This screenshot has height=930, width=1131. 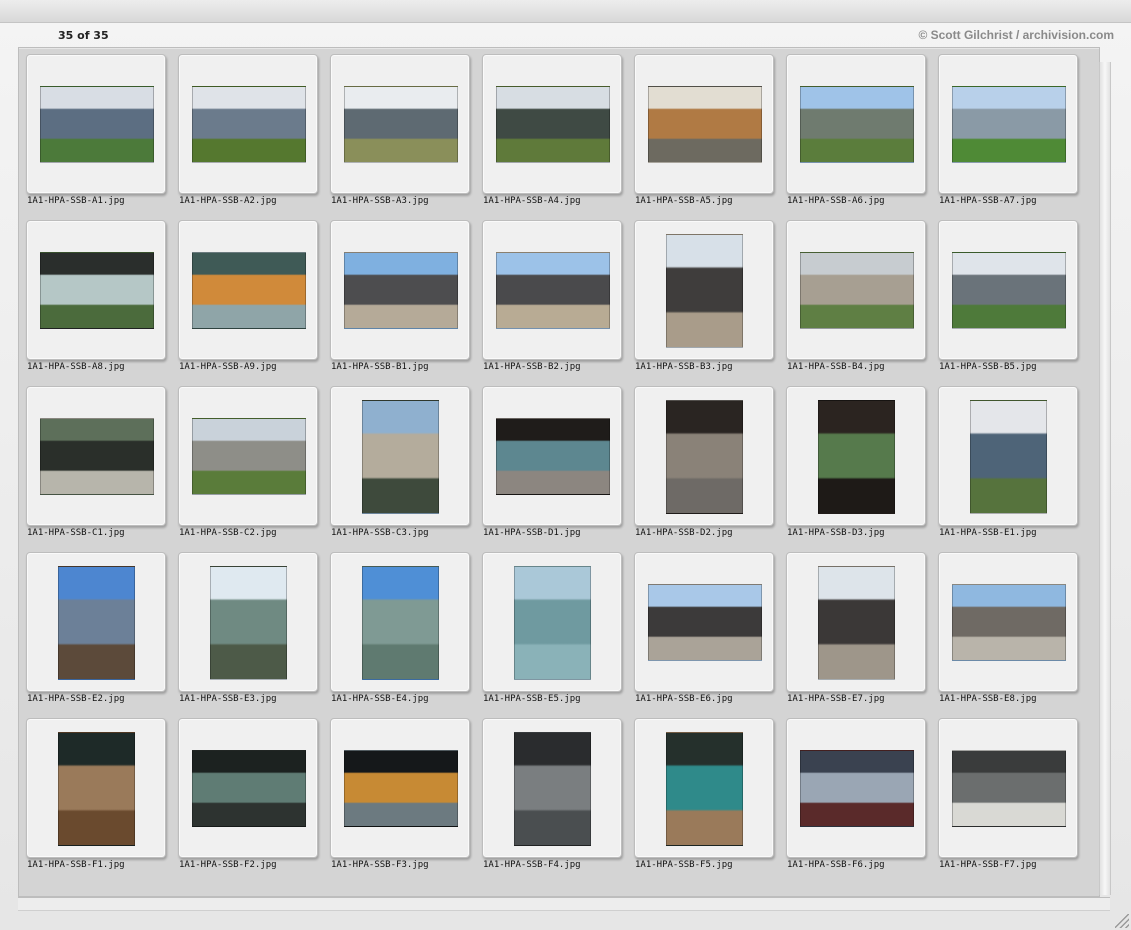 I want to click on thumbnail-item: 1A1-HPA-SSB-C3.jpg, so click(x=400, y=469).